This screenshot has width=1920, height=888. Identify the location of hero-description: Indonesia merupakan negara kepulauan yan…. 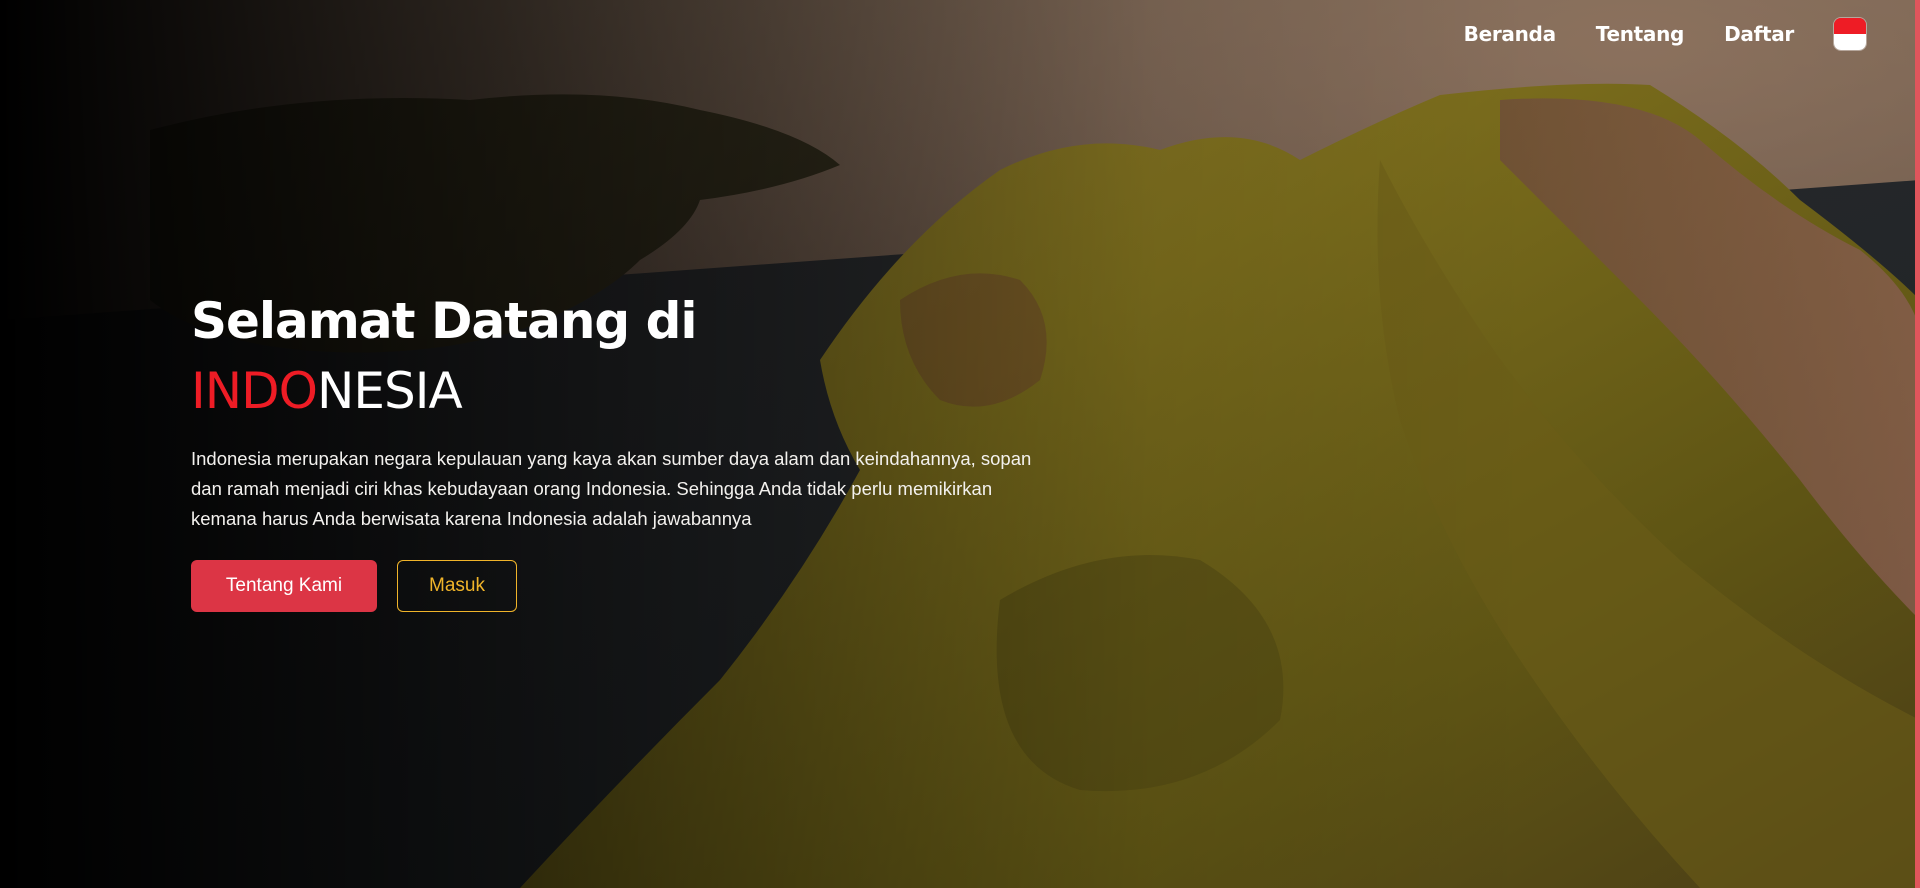
(611, 488).